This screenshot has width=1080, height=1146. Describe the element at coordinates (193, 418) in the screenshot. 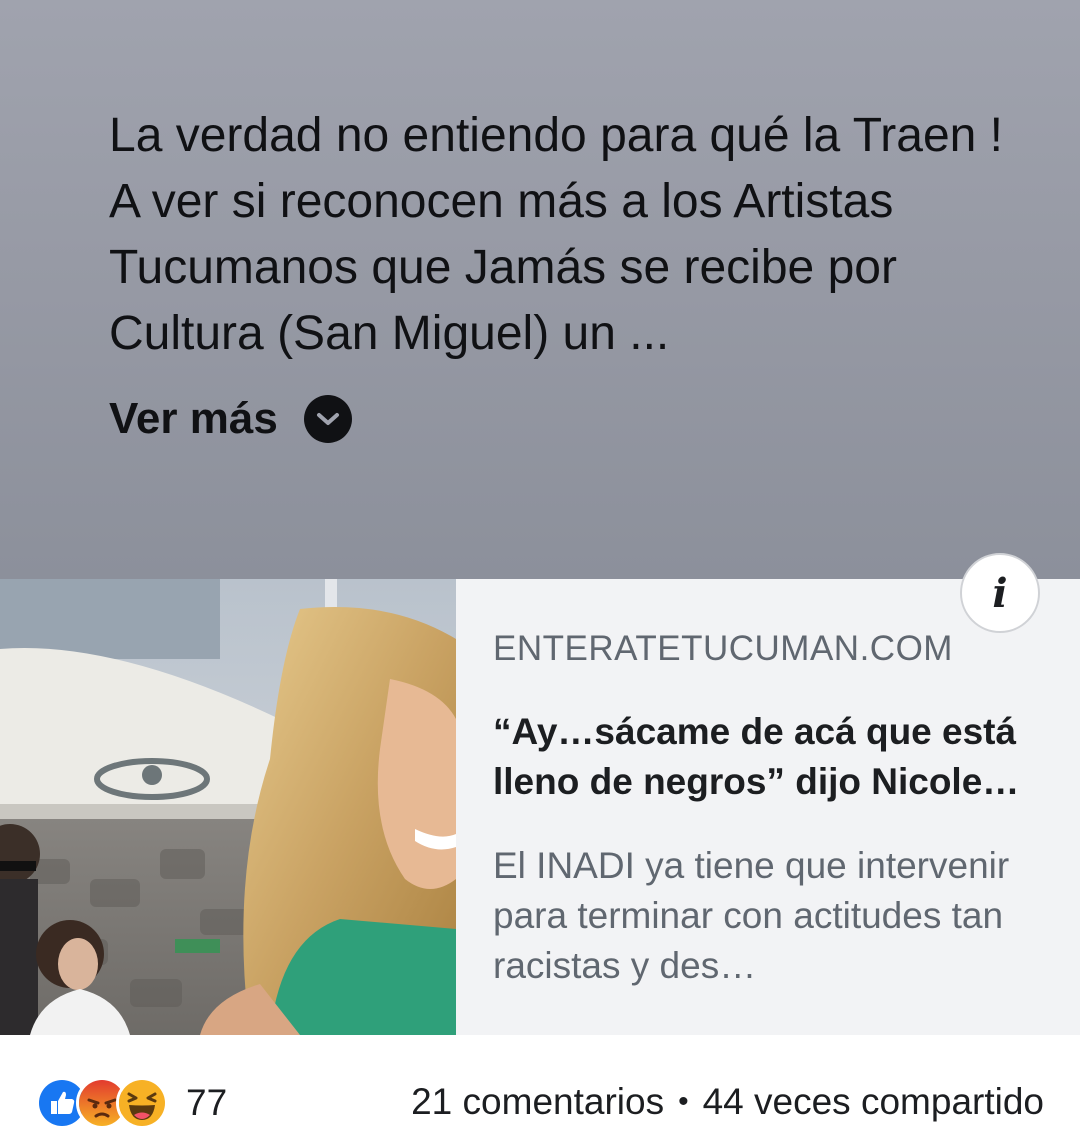

I see `see-more-label: Ver más` at that location.